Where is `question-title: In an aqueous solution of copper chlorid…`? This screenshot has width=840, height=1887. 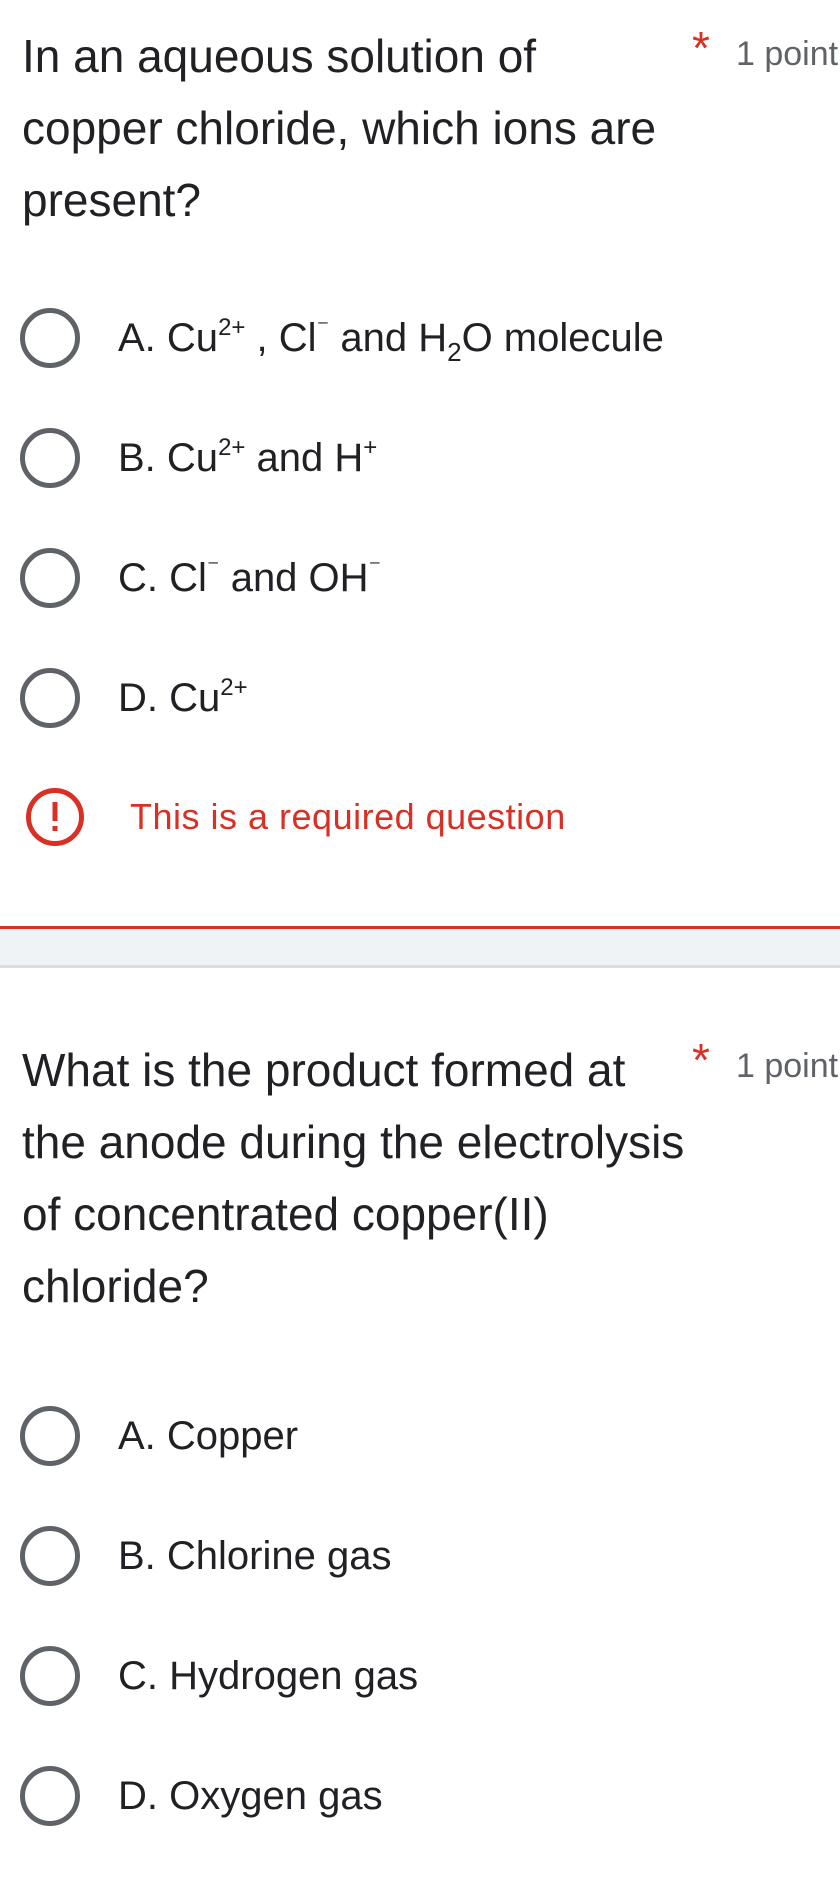
question-title: In an aqueous solution of copper chlorid… is located at coordinates (339, 128).